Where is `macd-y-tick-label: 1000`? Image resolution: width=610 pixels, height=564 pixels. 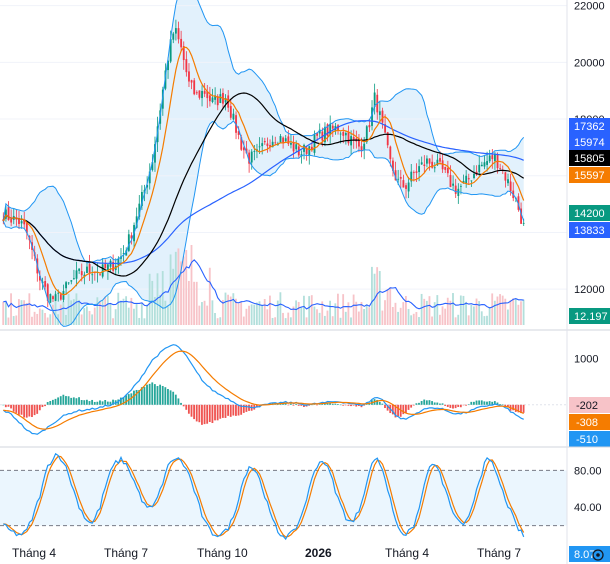 macd-y-tick-label: 1000 is located at coordinates (586, 359).